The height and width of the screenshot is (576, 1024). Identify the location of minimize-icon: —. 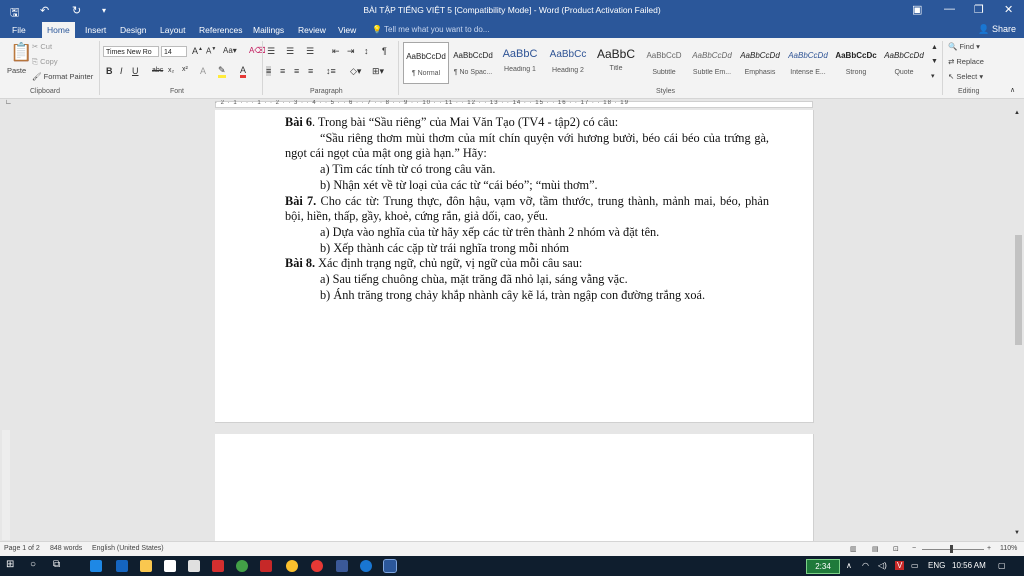
(949, 9).